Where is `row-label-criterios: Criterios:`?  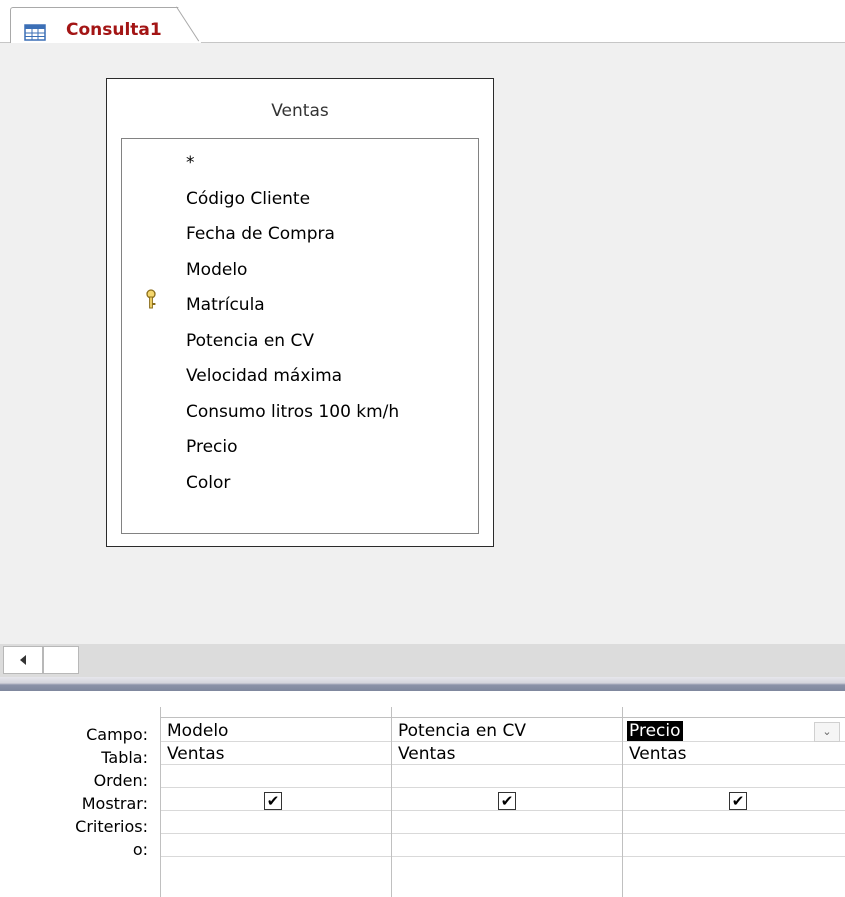
row-label-criterios: Criterios: is located at coordinates (111, 826).